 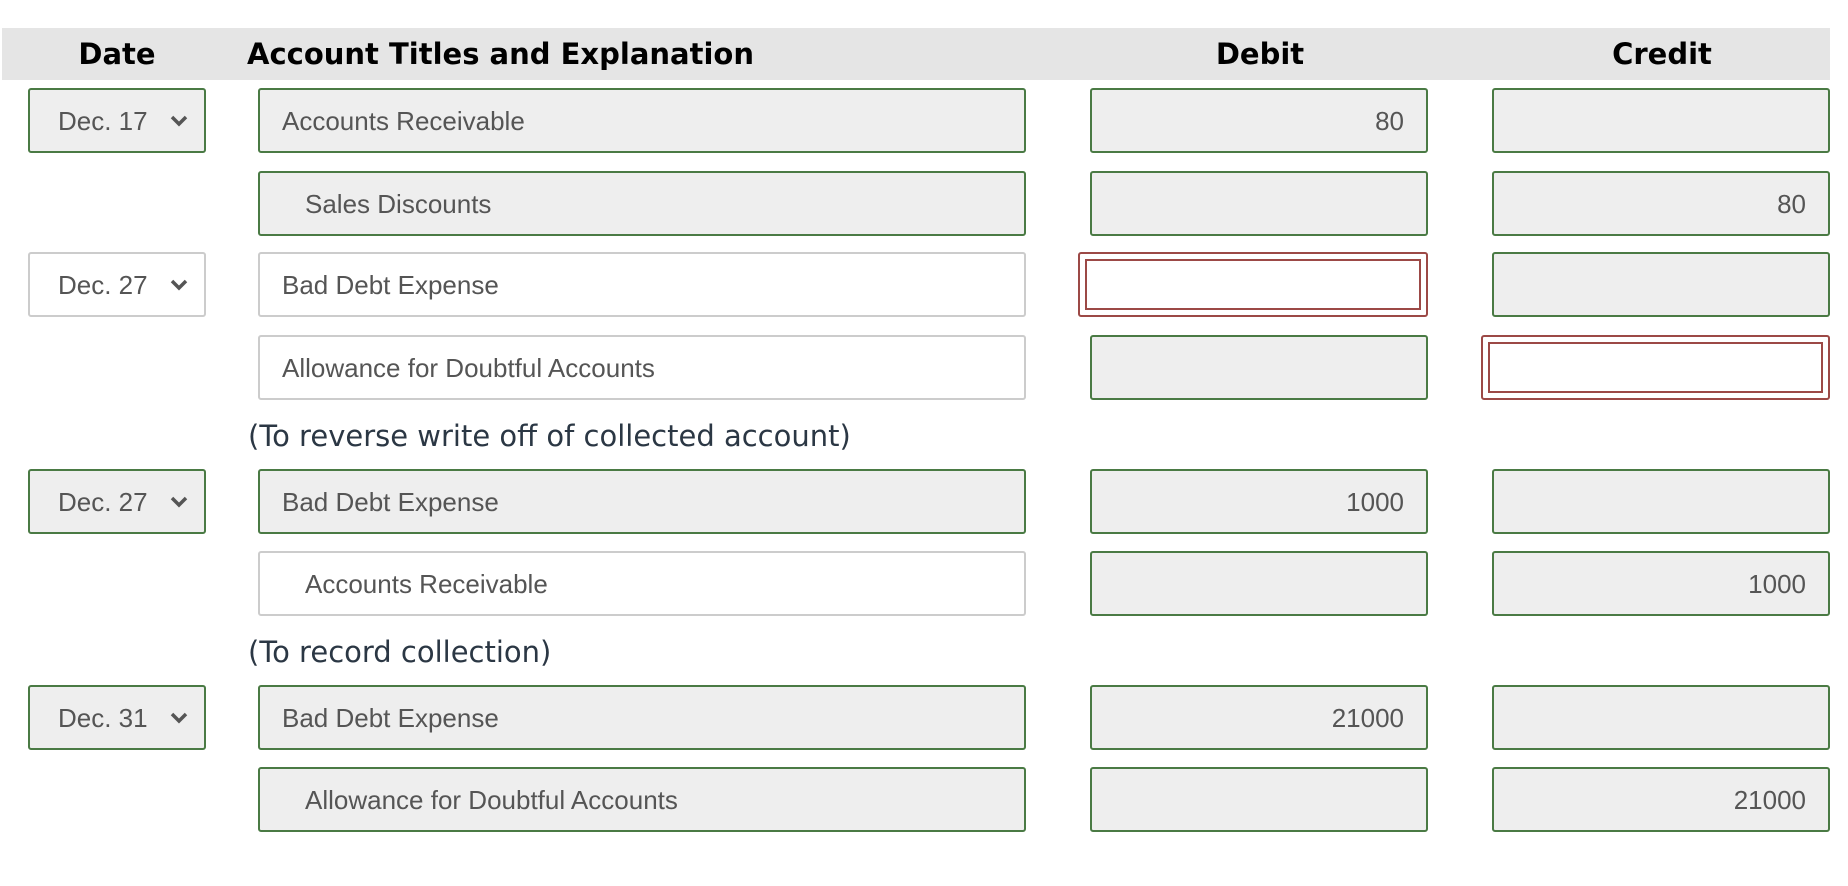 I want to click on header-date: Date, so click(x=117, y=54).